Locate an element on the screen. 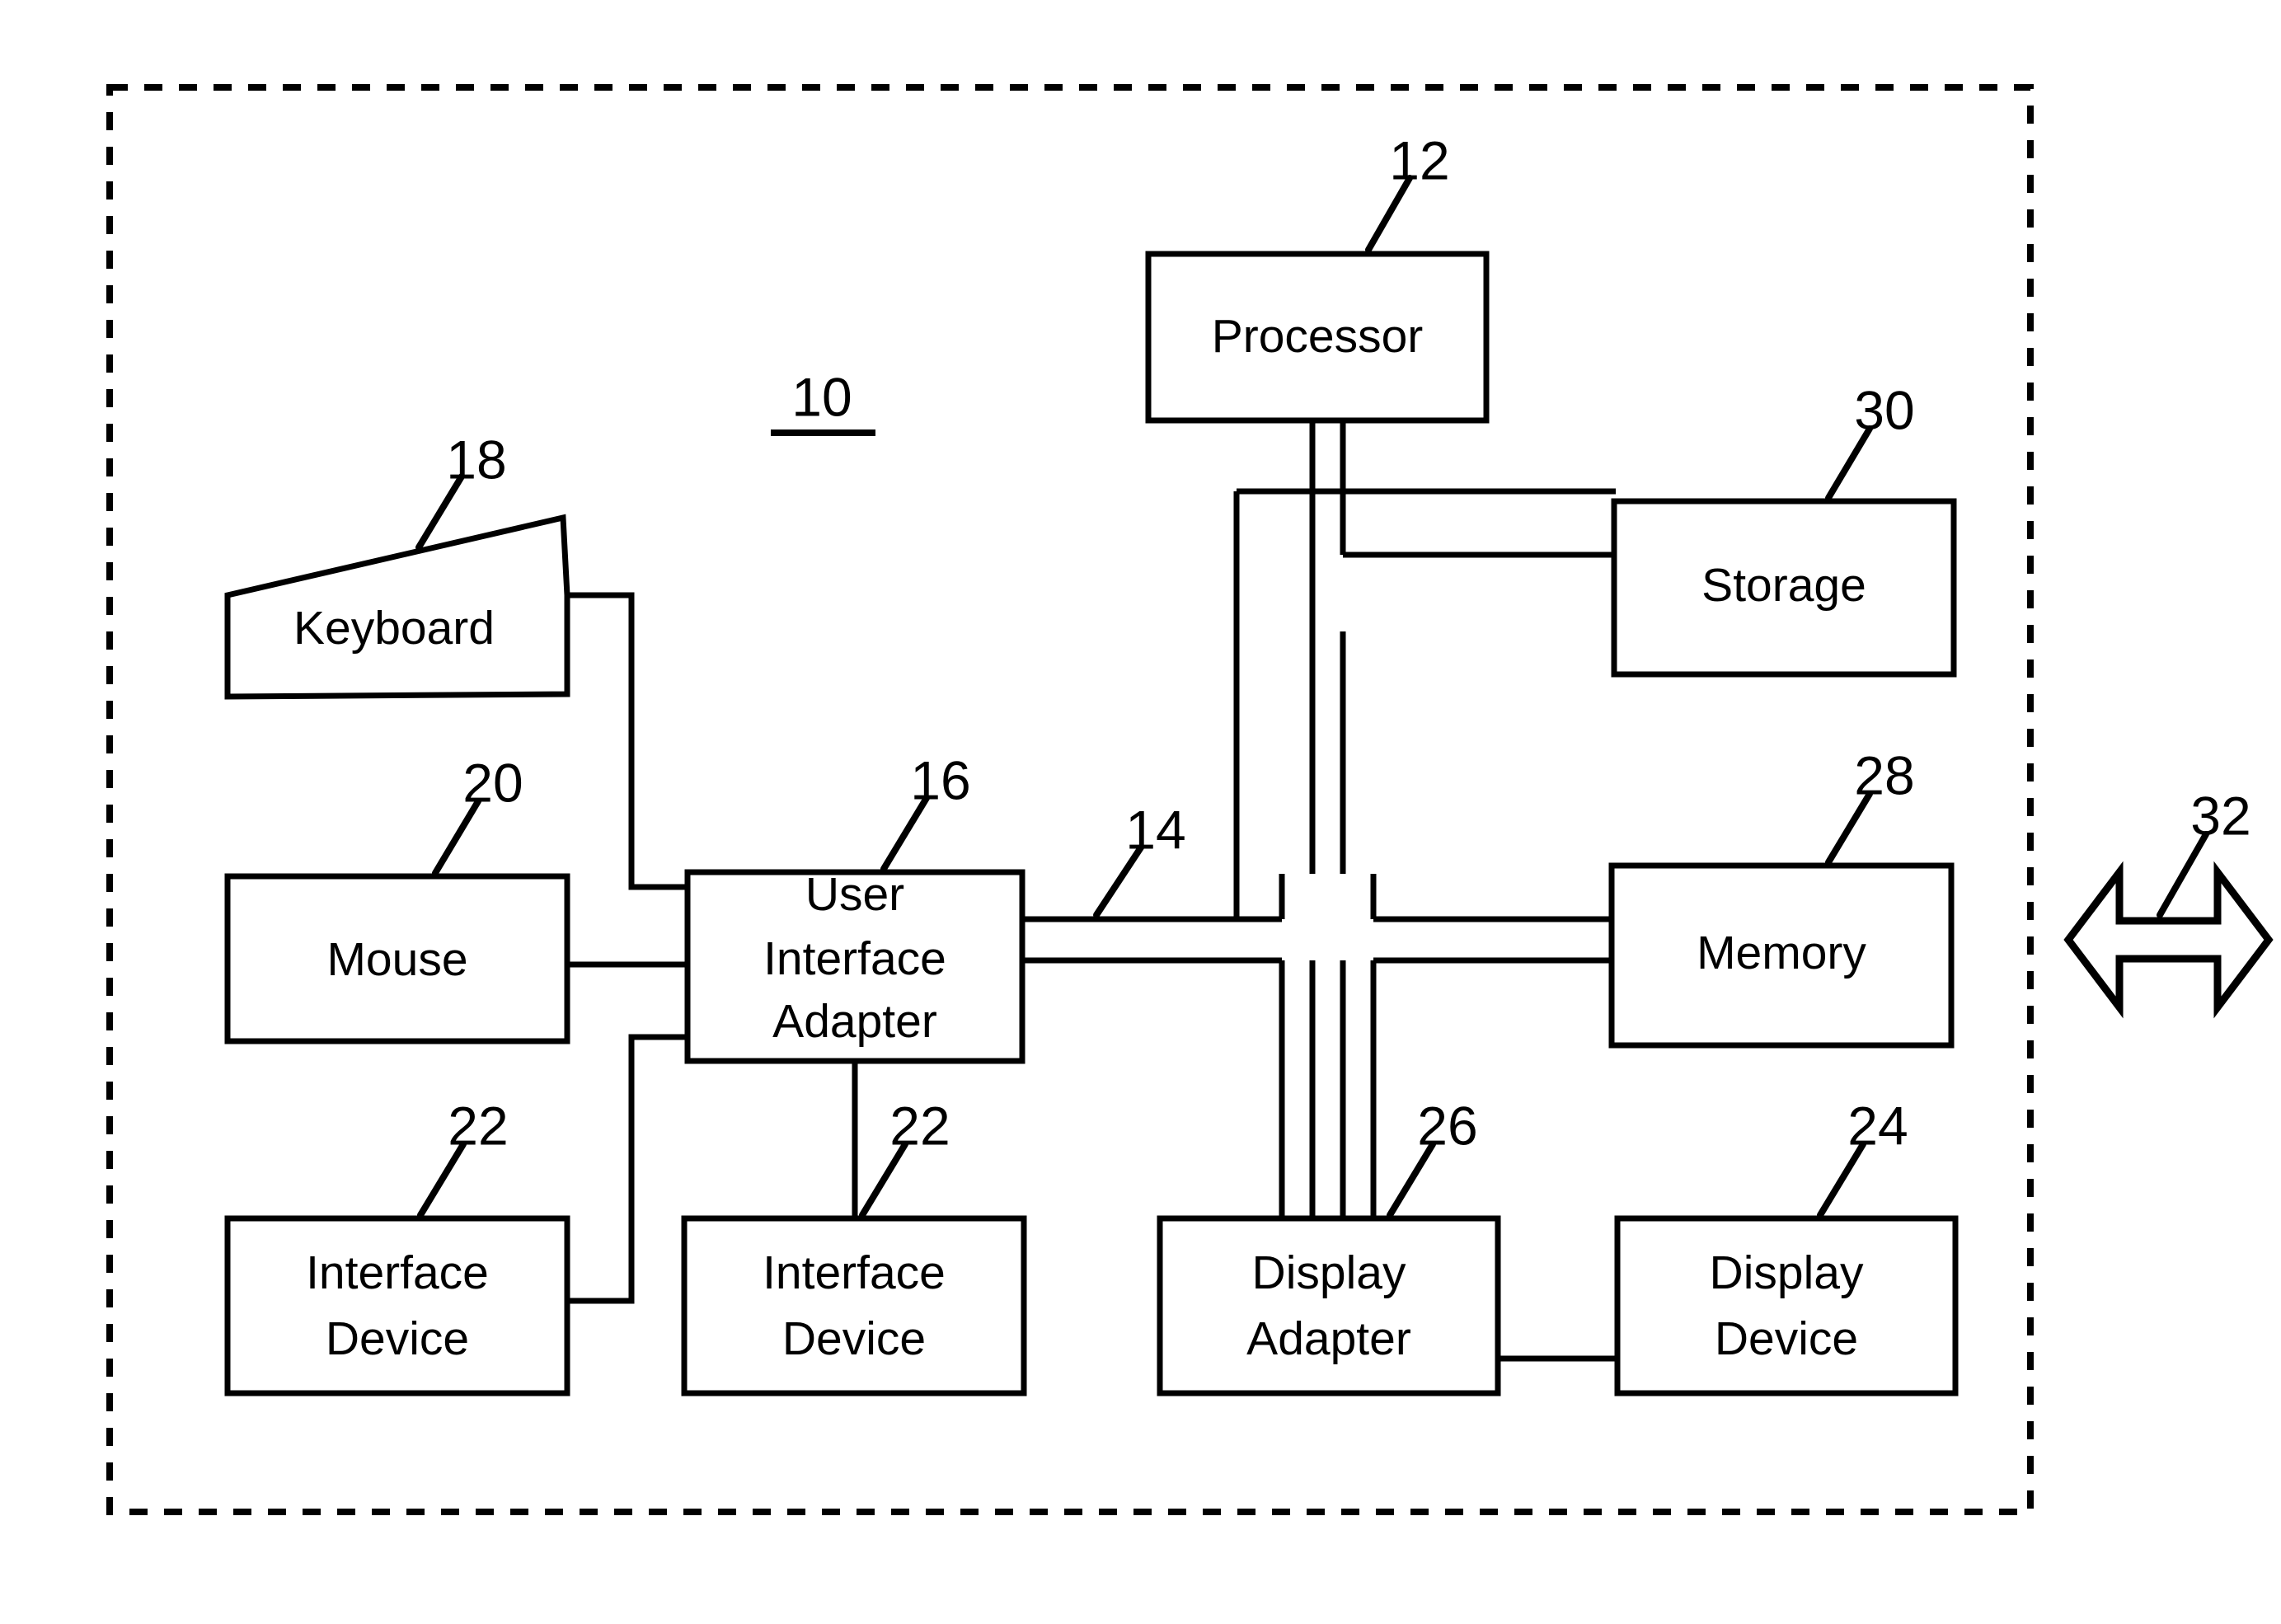 The image size is (2281, 1624). block-display-adapter-rect is located at coordinates (1329, 1306).